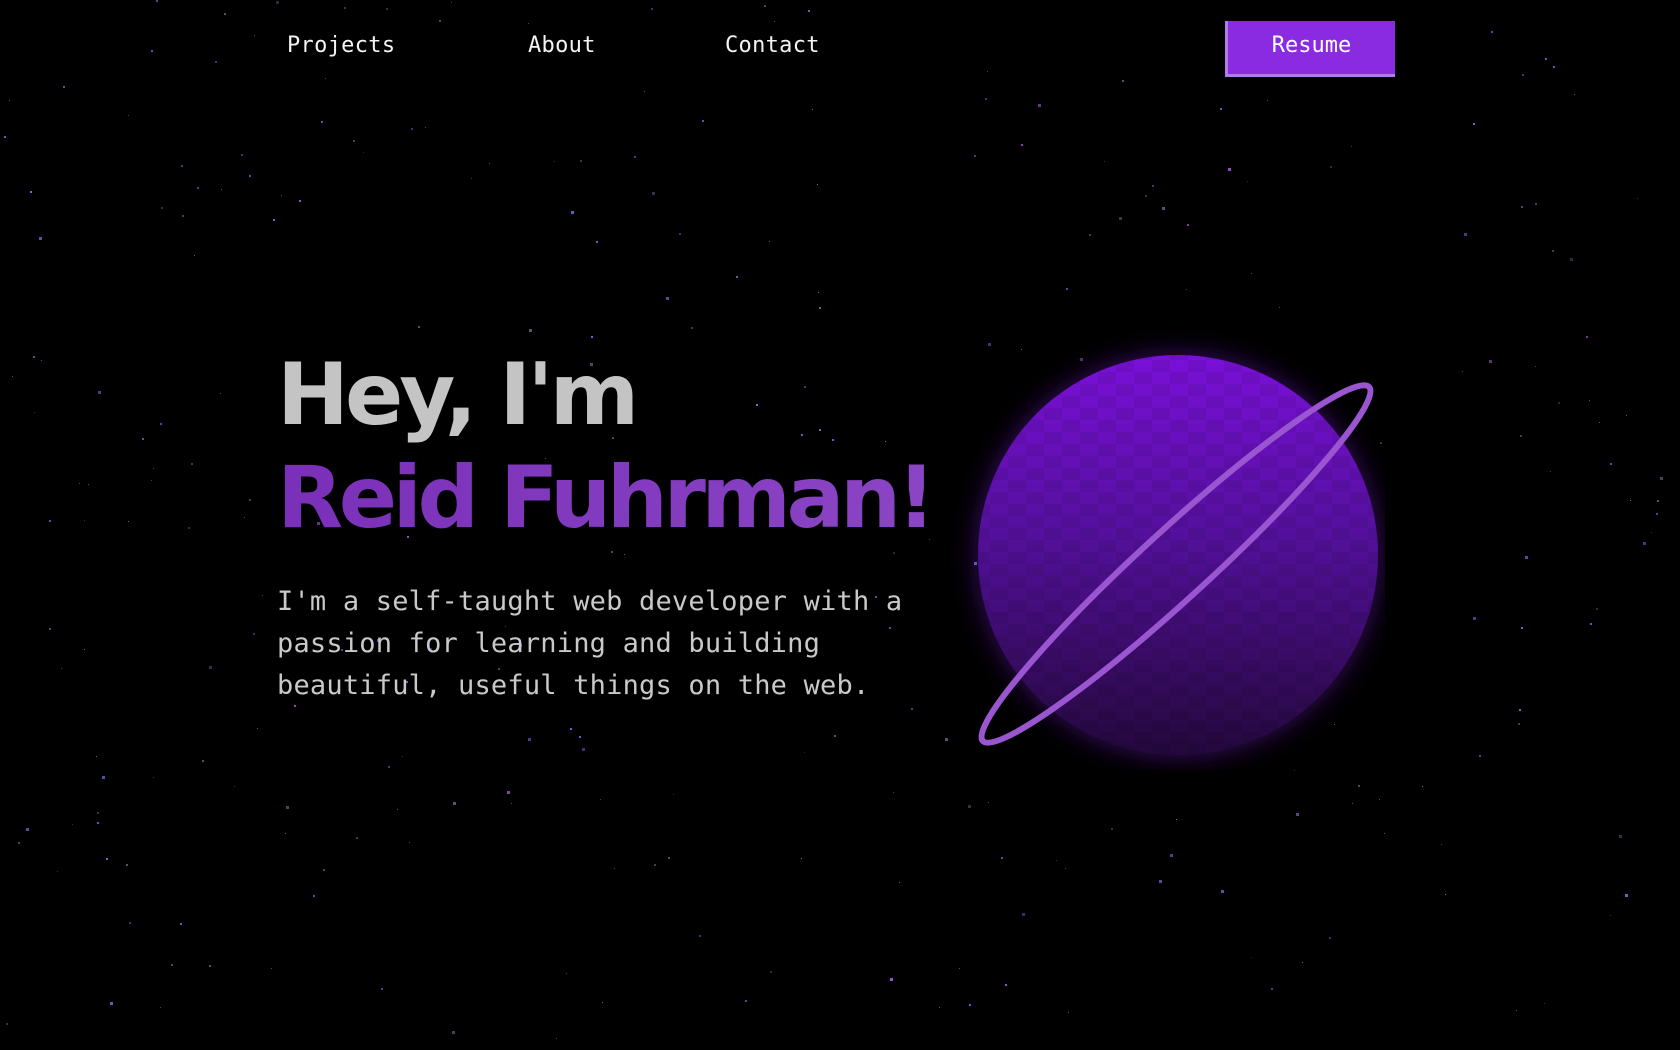 Image resolution: width=1680 pixels, height=1050 pixels. I want to click on hero-greeting: Hey, I'm, so click(458, 395).